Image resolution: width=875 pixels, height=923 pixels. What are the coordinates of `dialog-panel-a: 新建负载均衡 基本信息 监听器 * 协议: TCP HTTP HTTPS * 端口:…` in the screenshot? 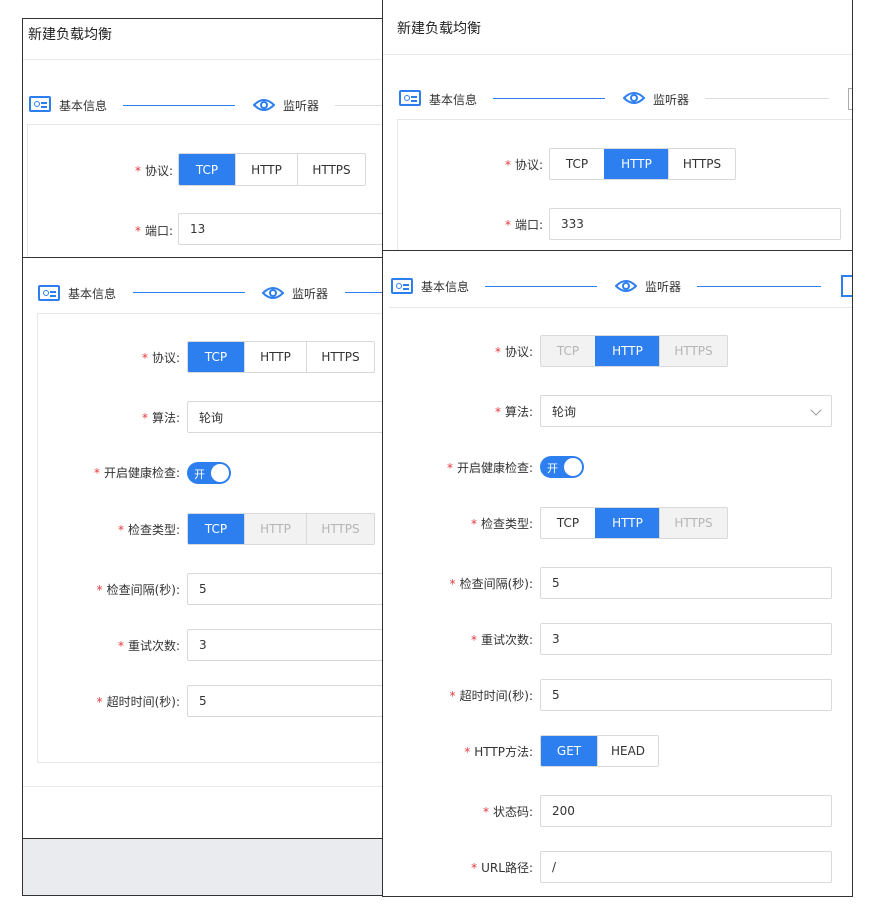 It's located at (212, 148).